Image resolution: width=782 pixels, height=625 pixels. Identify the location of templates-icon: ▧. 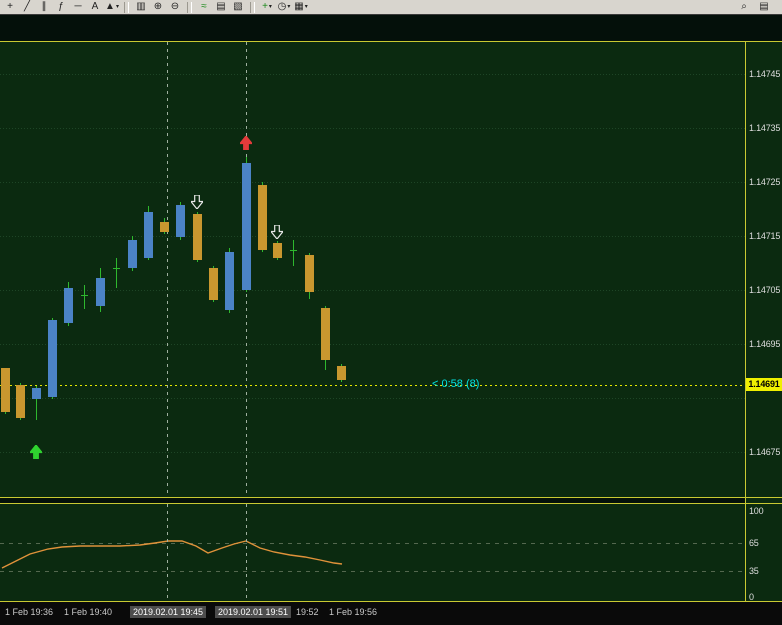
(238, 7).